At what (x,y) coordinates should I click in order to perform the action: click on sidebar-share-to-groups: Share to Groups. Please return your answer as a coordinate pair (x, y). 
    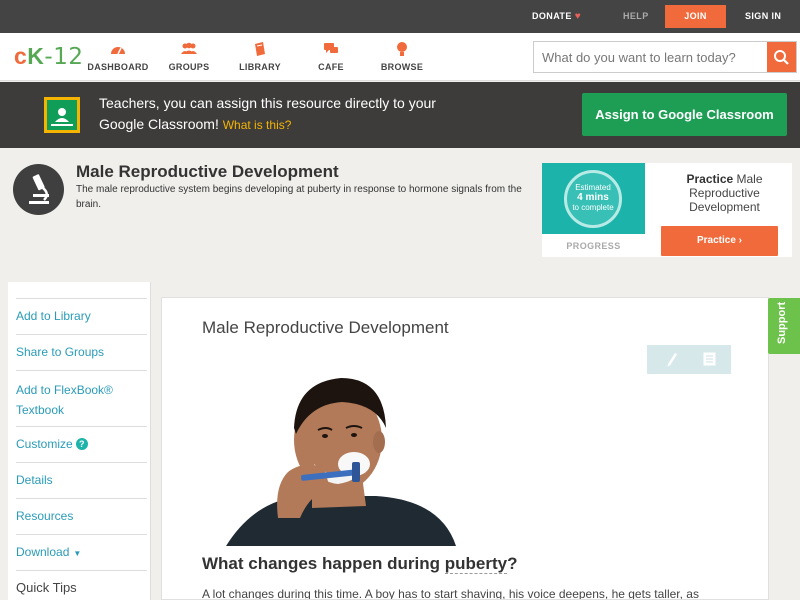
    Looking at the image, I should click on (81, 347).